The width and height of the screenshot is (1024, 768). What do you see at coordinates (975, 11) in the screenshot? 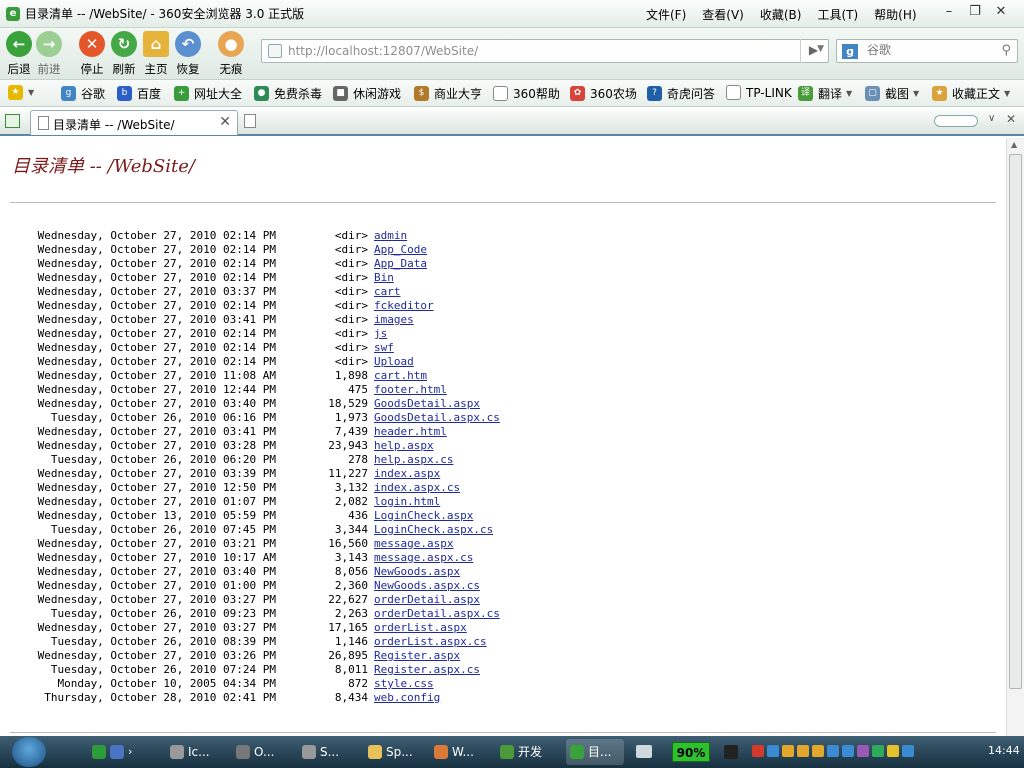
I see `maximize-icon: ❐` at bounding box center [975, 11].